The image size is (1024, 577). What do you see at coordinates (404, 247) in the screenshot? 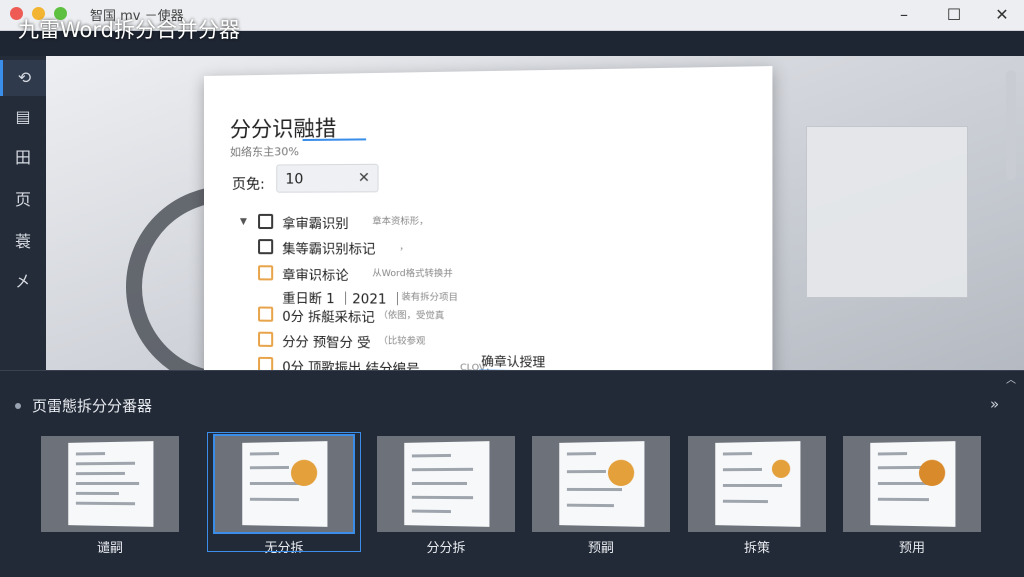
I see `option-description: ，` at bounding box center [404, 247].